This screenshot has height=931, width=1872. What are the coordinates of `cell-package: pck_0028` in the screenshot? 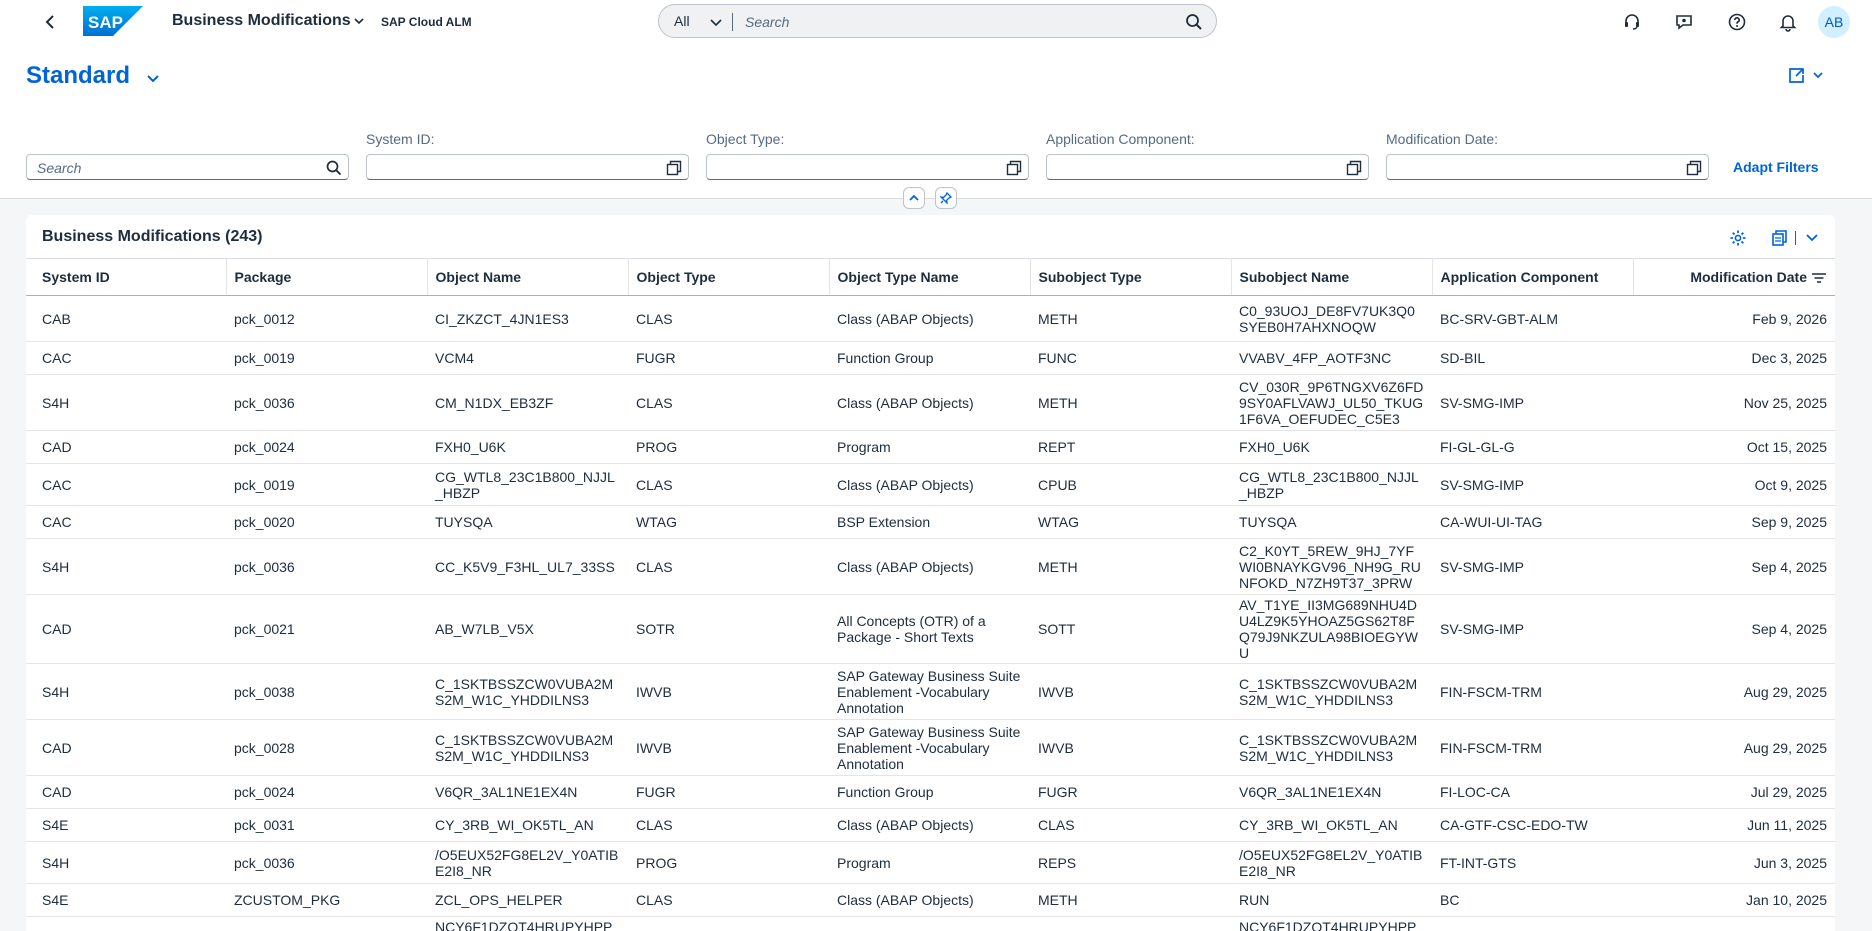 It's located at (326, 747).